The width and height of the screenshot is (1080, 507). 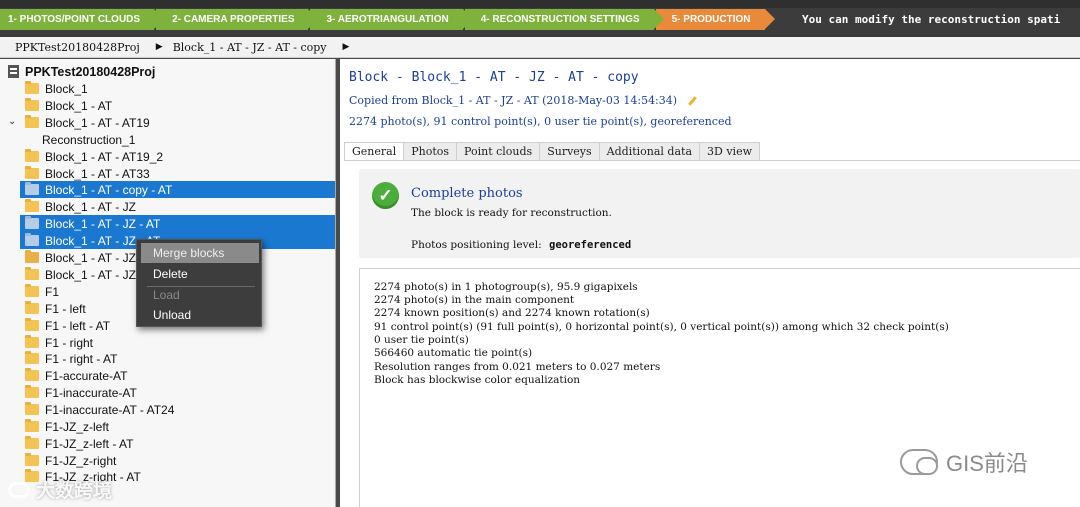 I want to click on chevron-down-icon: ⌄, so click(x=12, y=121).